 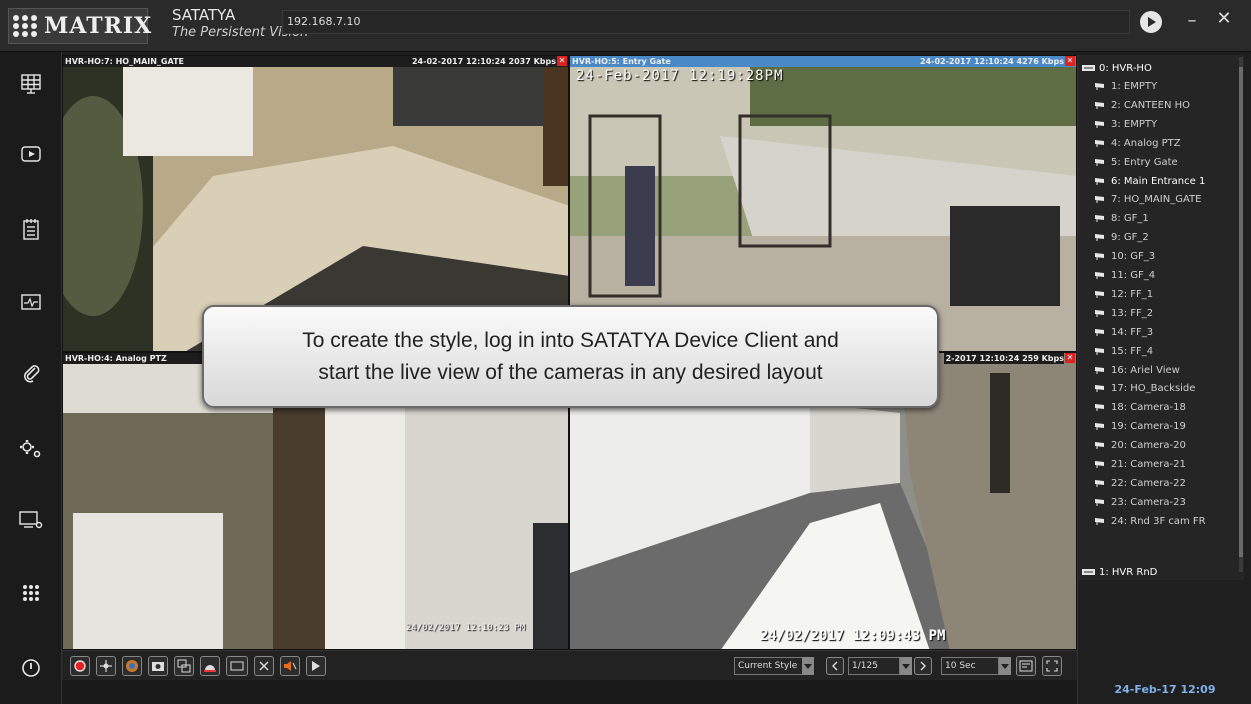 What do you see at coordinates (1026, 666) in the screenshot?
I see `save-style-icon` at bounding box center [1026, 666].